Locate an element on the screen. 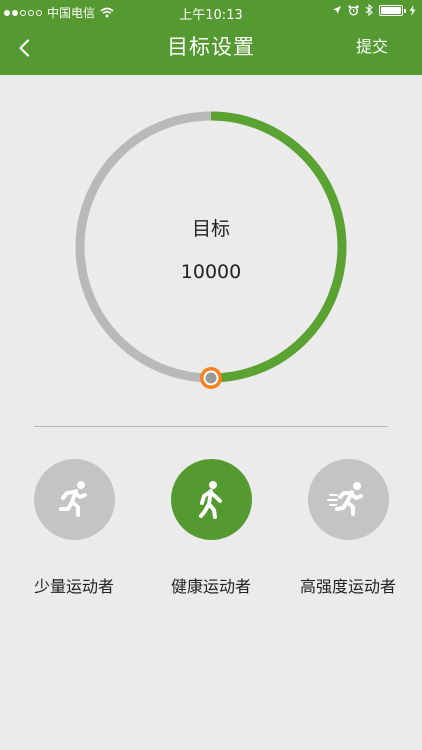 This screenshot has width=422, height=750. level-healthy-exerciser: 健康运动者 is located at coordinates (211, 528).